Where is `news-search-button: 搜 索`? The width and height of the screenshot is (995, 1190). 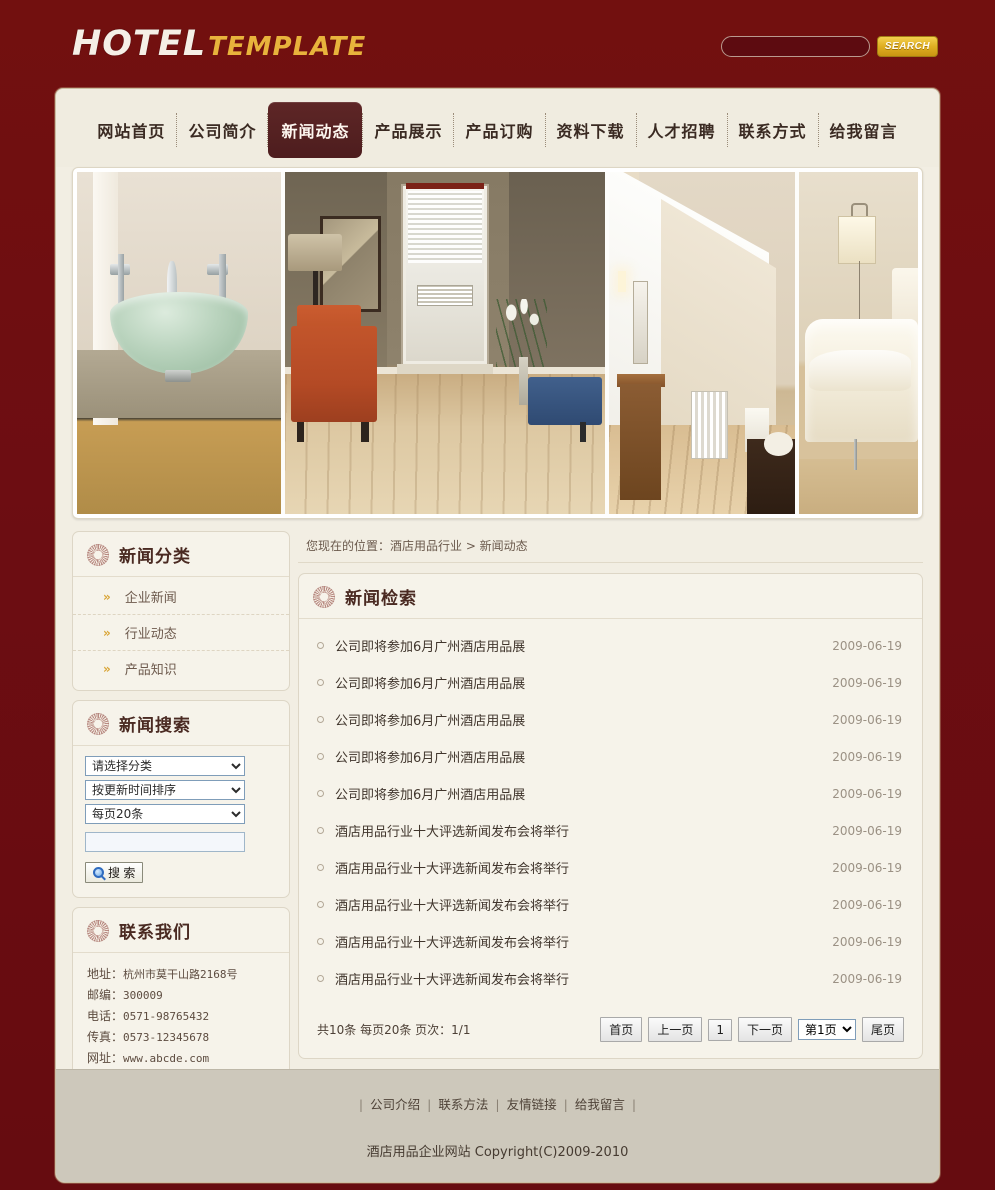 news-search-button: 搜 索 is located at coordinates (114, 872).